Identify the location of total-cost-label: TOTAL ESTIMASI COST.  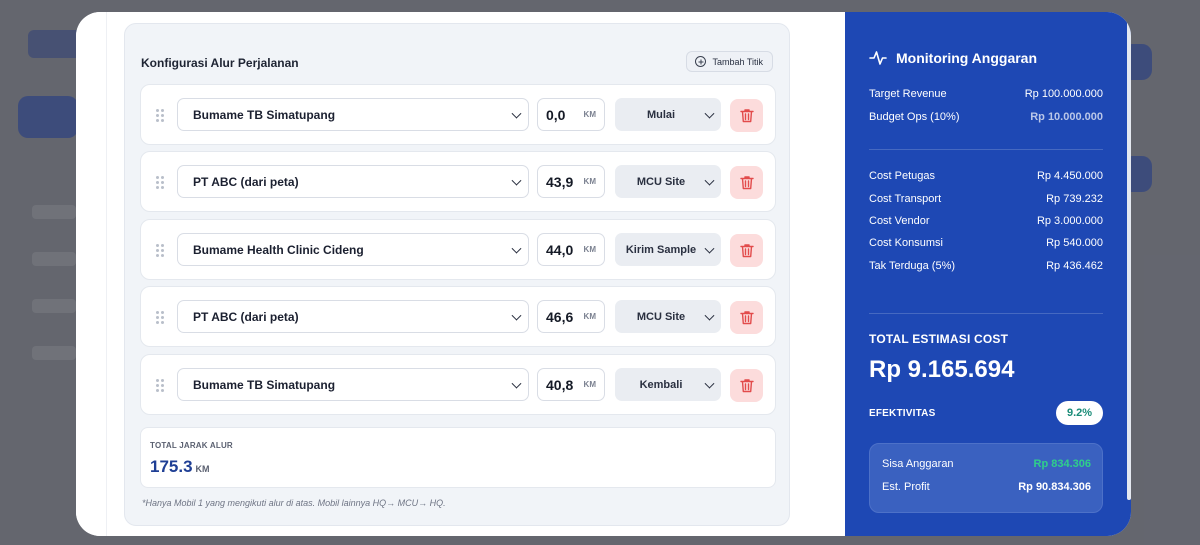
(939, 339).